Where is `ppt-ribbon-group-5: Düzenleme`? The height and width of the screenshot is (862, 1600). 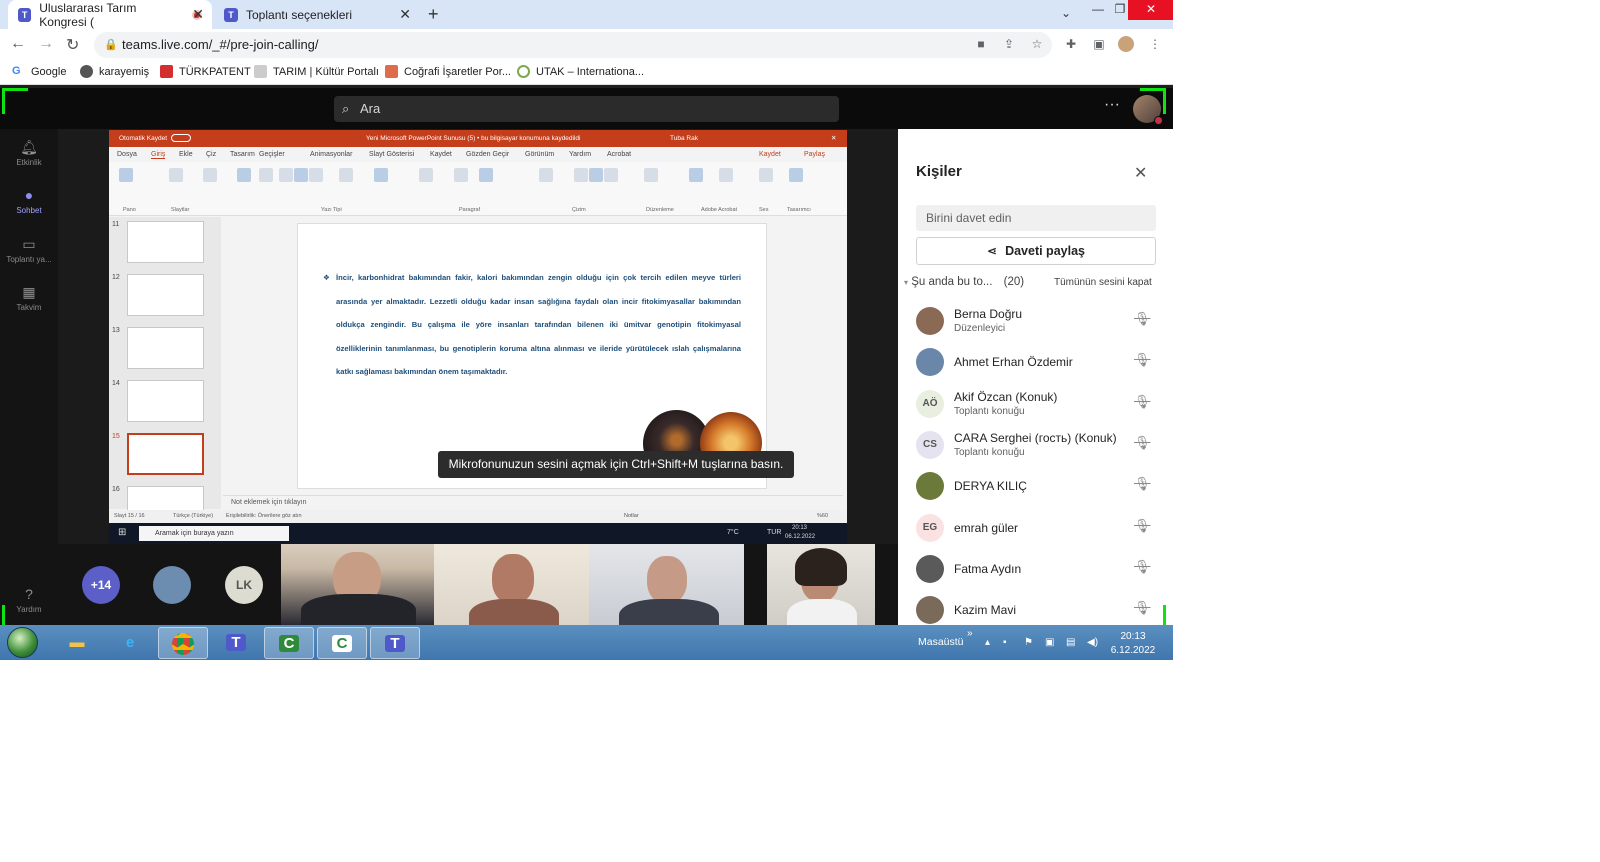
ppt-ribbon-group-5: Düzenleme is located at coordinates (660, 210).